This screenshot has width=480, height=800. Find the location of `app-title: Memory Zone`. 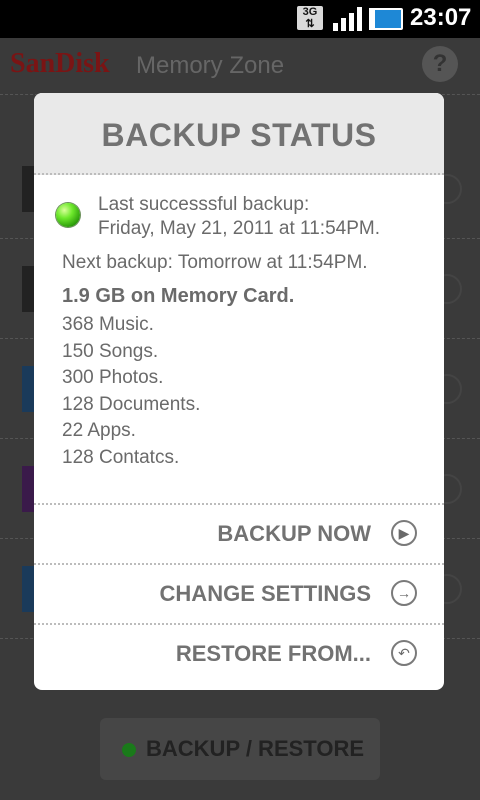

app-title: Memory Zone is located at coordinates (210, 65).